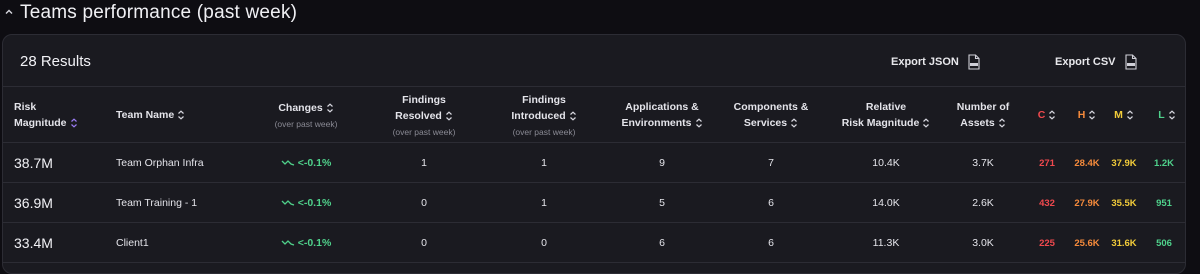 Image resolution: width=1200 pixels, height=274 pixels. Describe the element at coordinates (886, 107) in the screenshot. I see `col-relative-risk-line1: Relative` at that location.